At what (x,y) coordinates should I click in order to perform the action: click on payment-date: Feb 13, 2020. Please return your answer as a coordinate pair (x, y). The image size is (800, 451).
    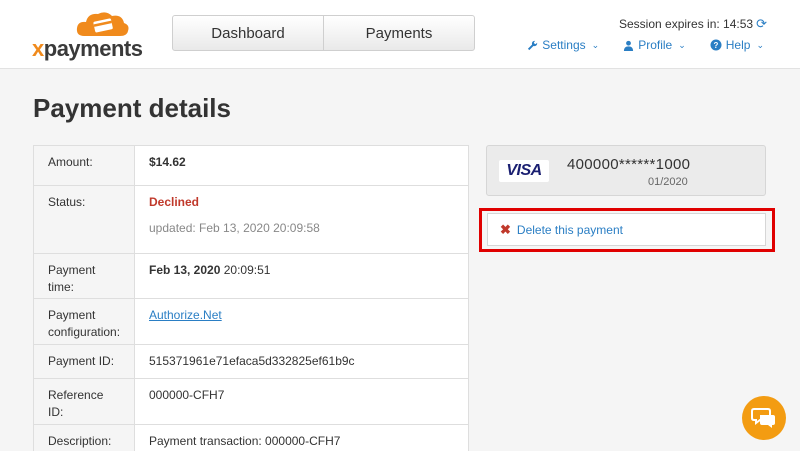
    Looking at the image, I should click on (185, 270).